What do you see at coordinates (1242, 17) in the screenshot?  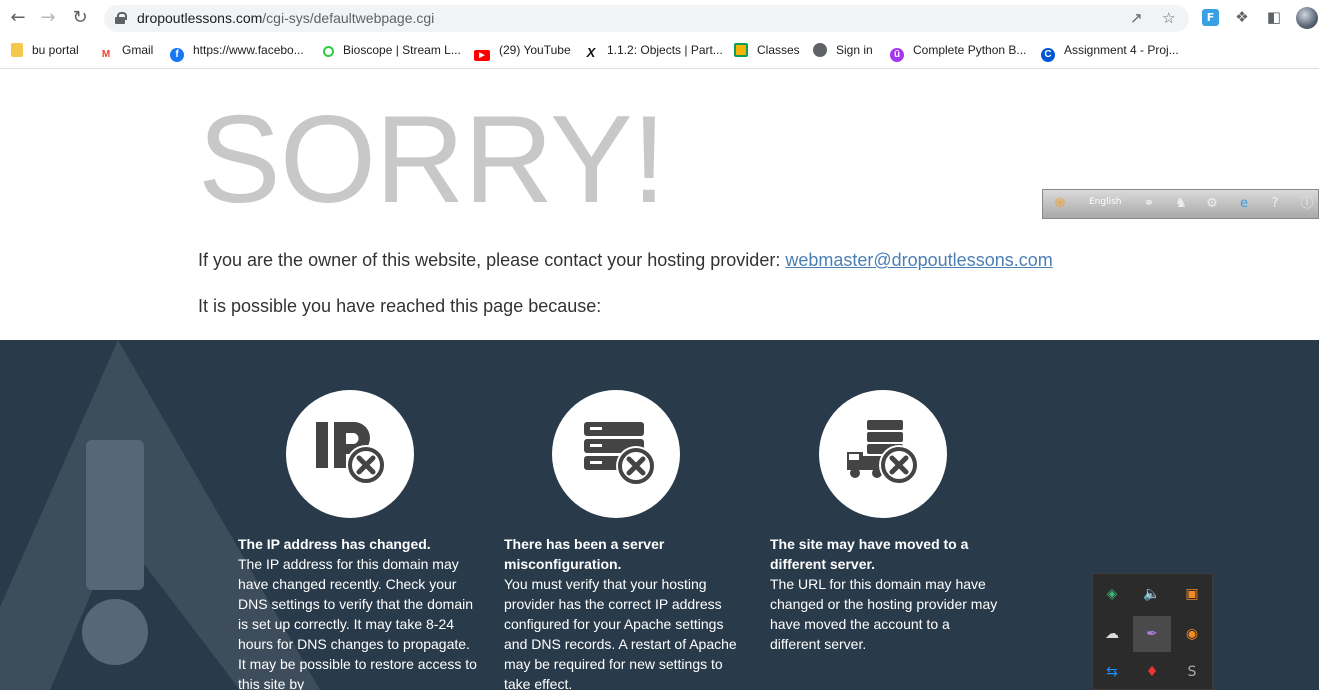 I see `extensions-puzzle-icon: ❖` at bounding box center [1242, 17].